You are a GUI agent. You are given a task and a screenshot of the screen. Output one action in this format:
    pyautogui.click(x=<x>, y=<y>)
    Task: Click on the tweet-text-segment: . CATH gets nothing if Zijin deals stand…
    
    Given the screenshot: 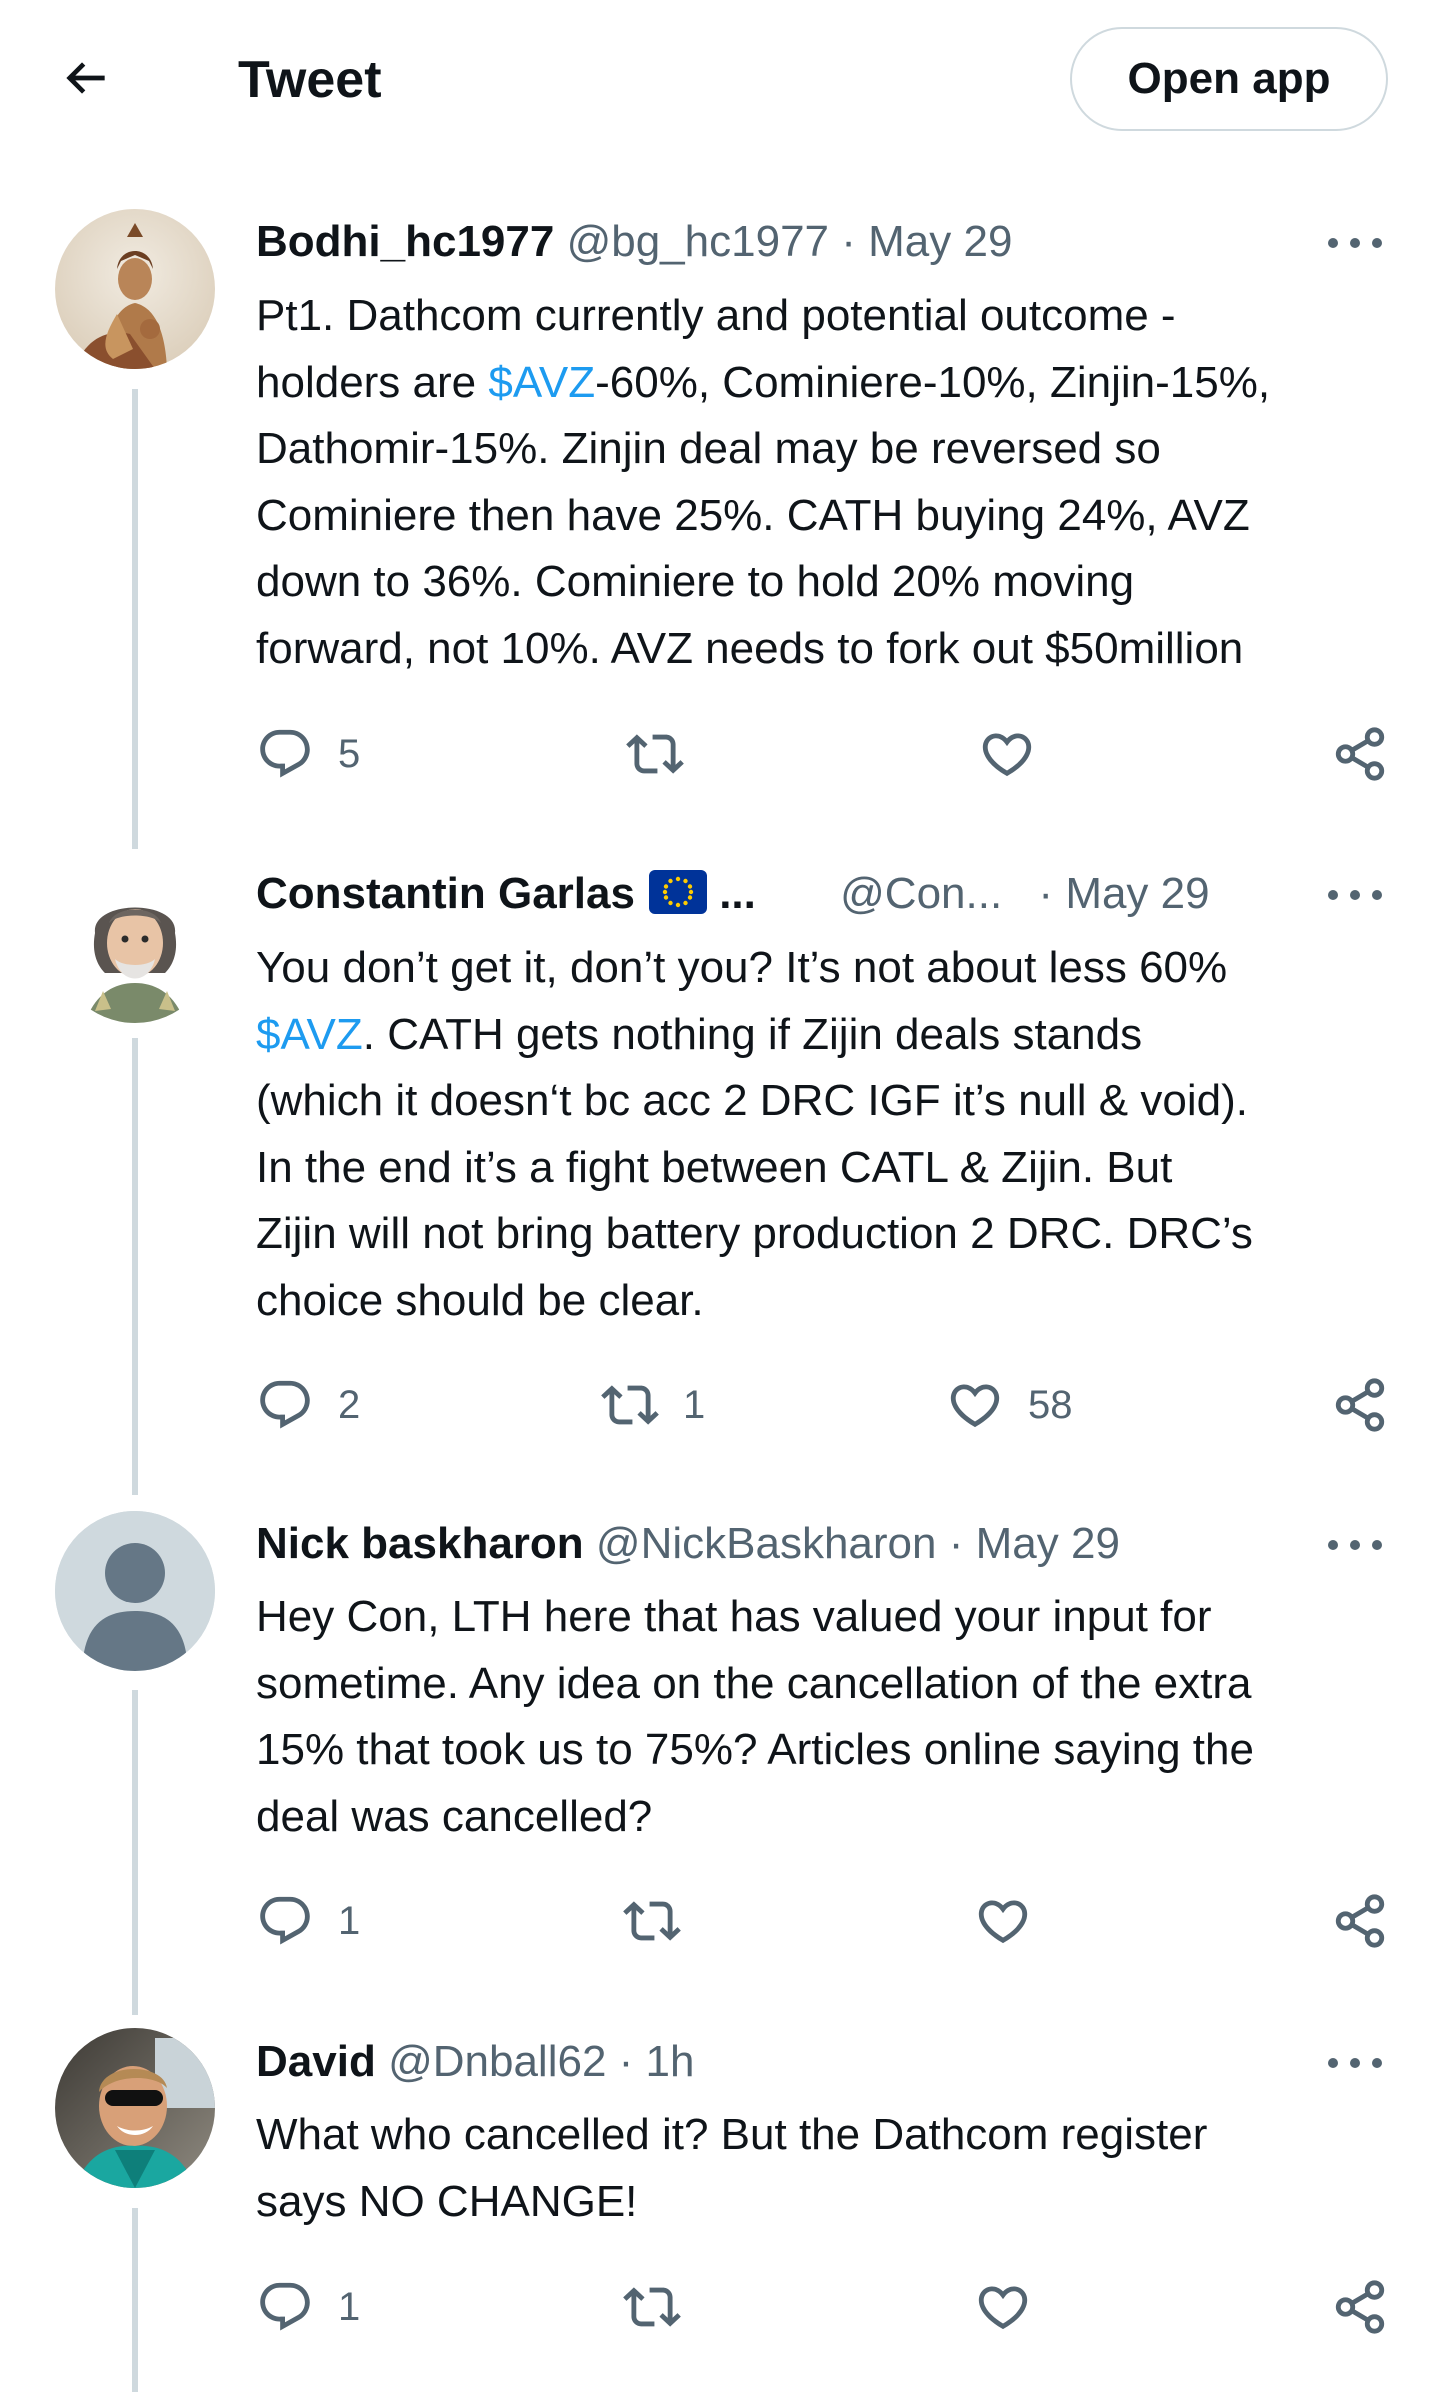 What is the action you would take?
    pyautogui.click(x=752, y=1034)
    